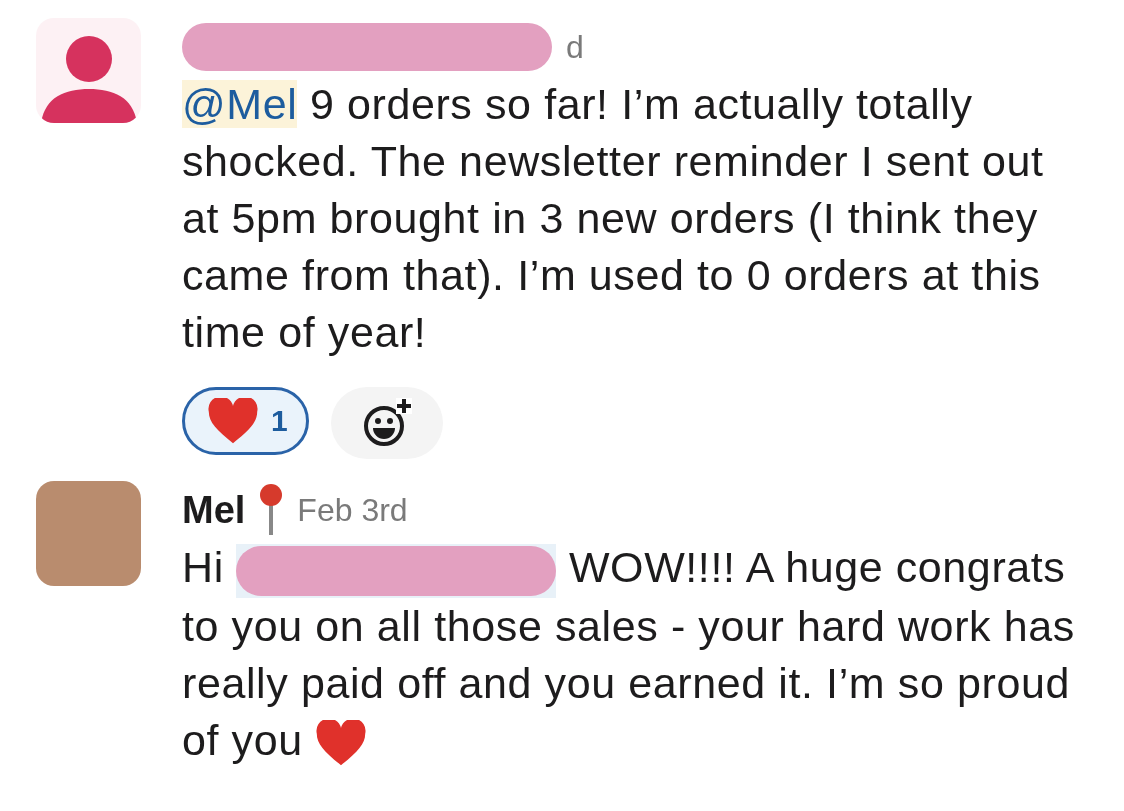 The width and height of the screenshot is (1124, 811). I want to click on heart-icon, so click(233, 421).